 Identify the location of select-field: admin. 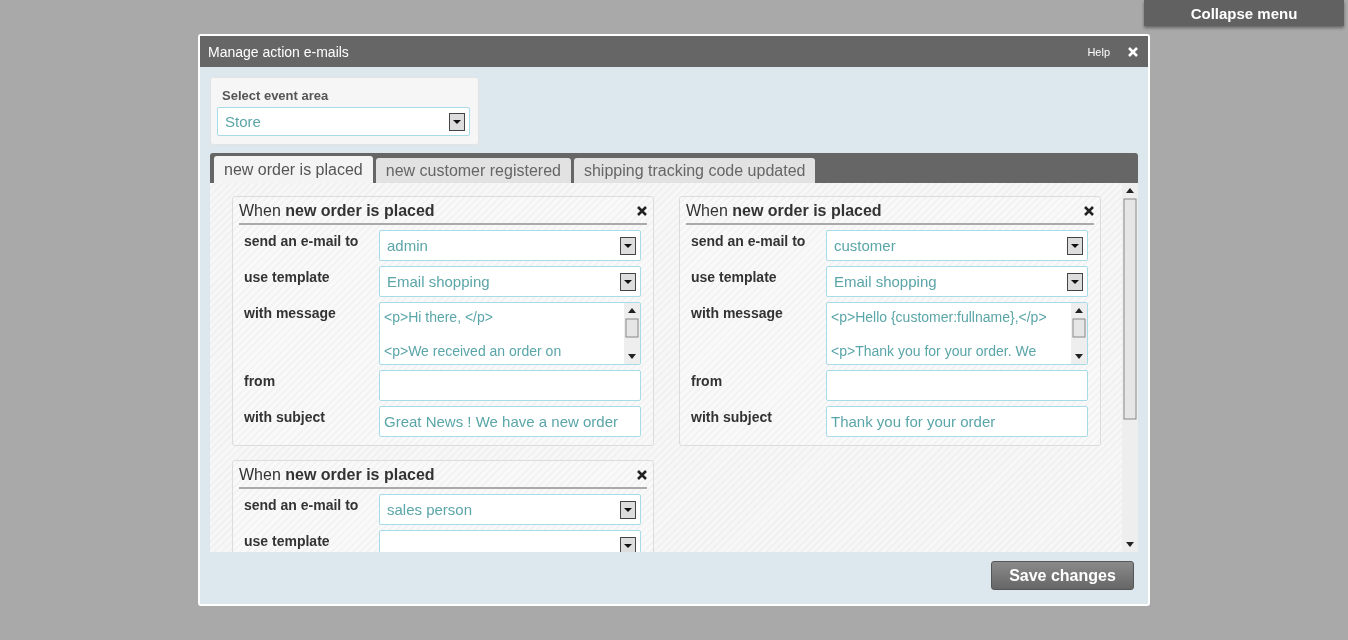
(510, 245).